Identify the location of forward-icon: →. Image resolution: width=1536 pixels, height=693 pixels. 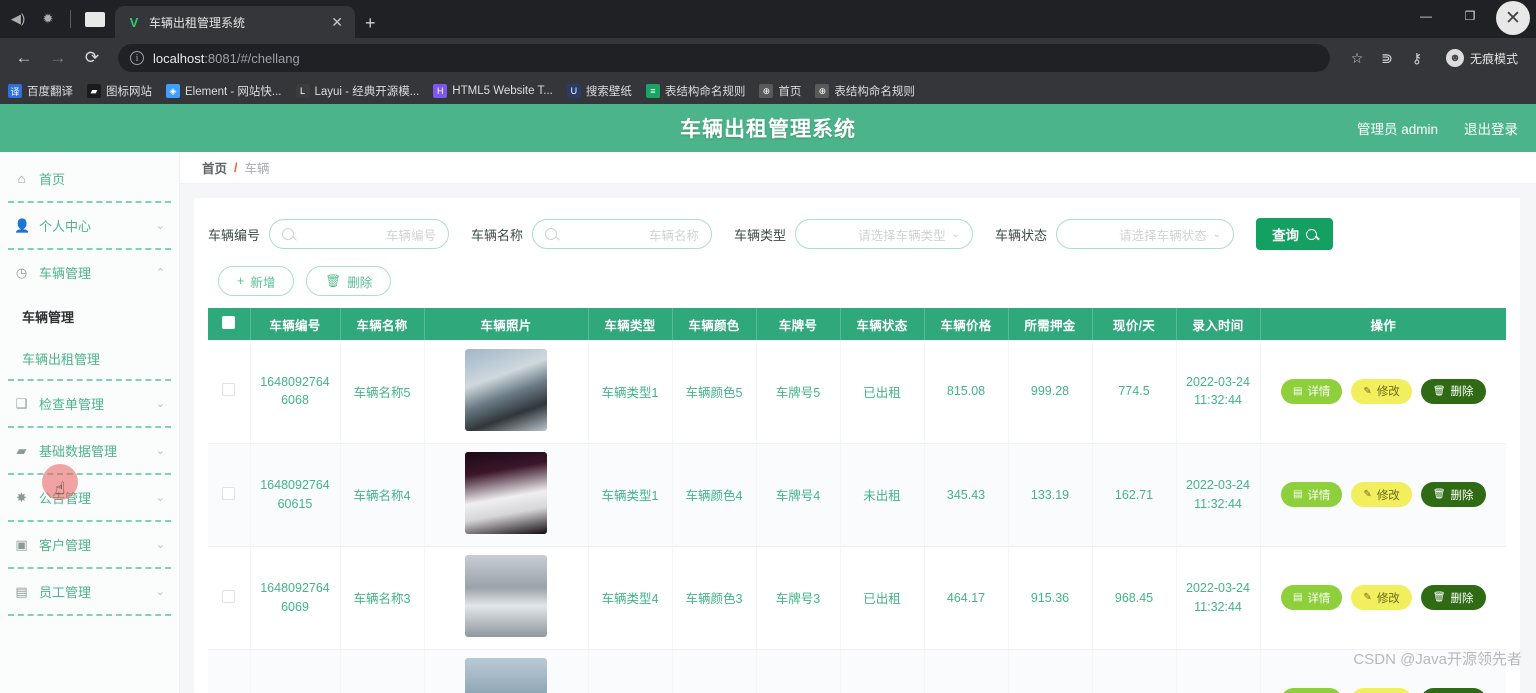
(58, 58).